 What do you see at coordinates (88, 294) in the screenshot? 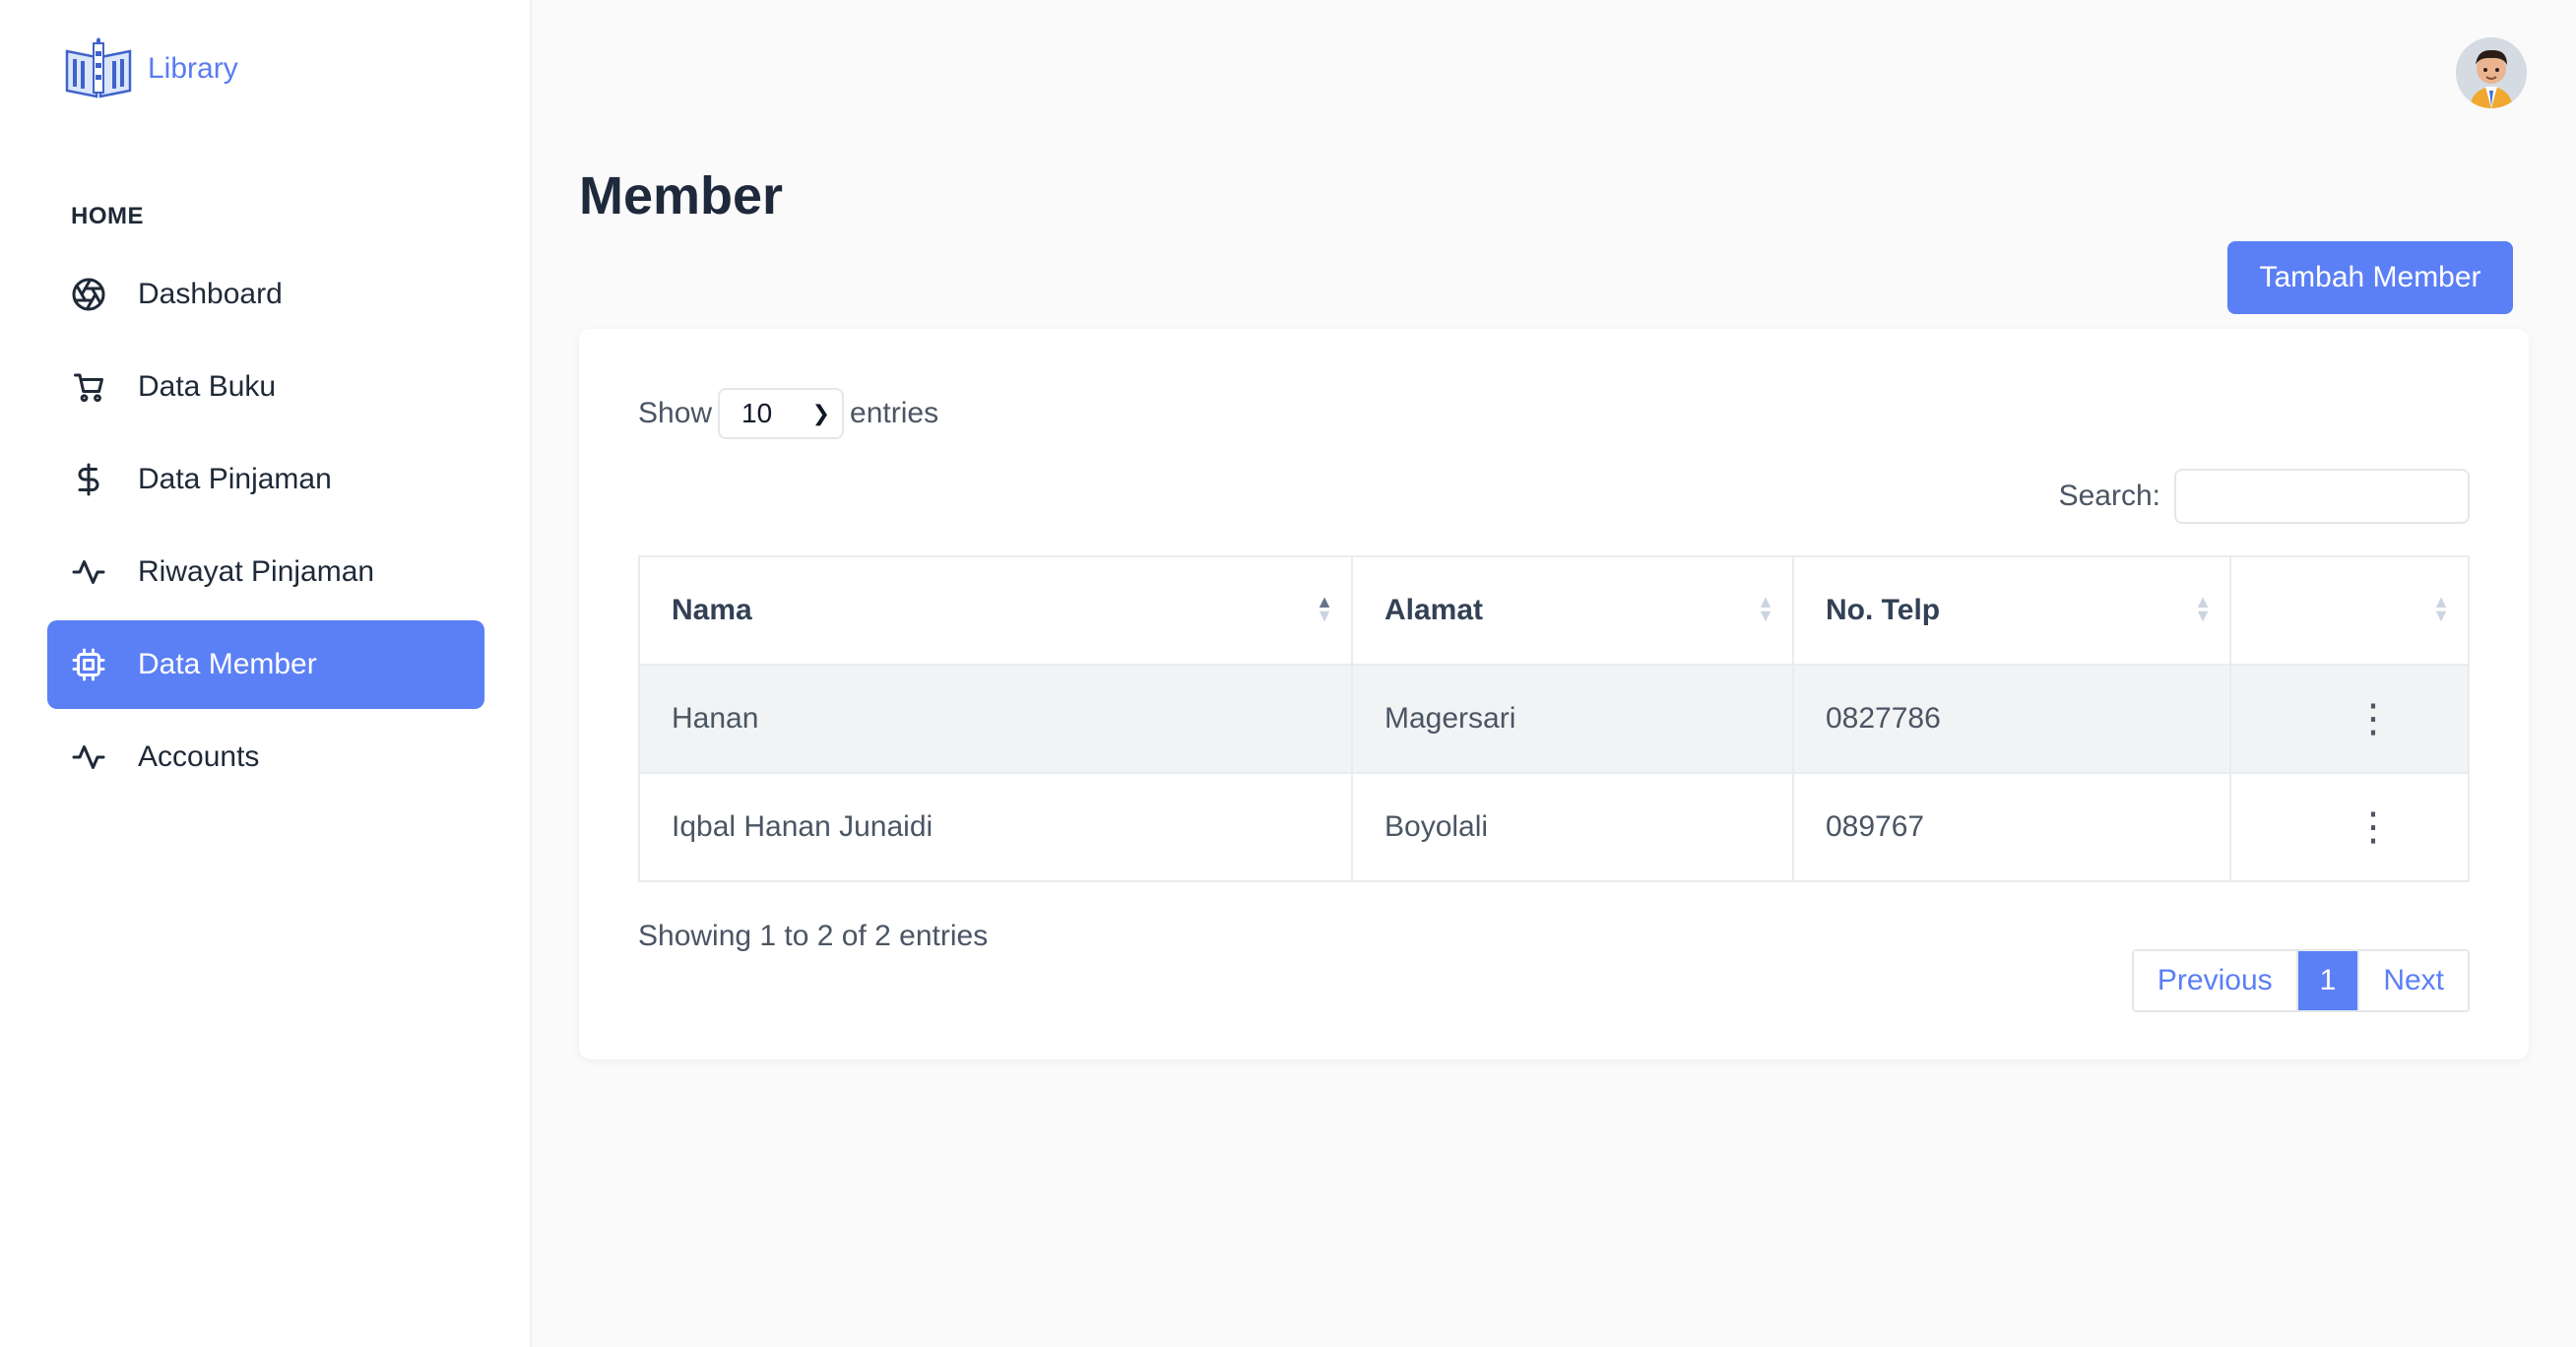
I see `aperture-icon` at bounding box center [88, 294].